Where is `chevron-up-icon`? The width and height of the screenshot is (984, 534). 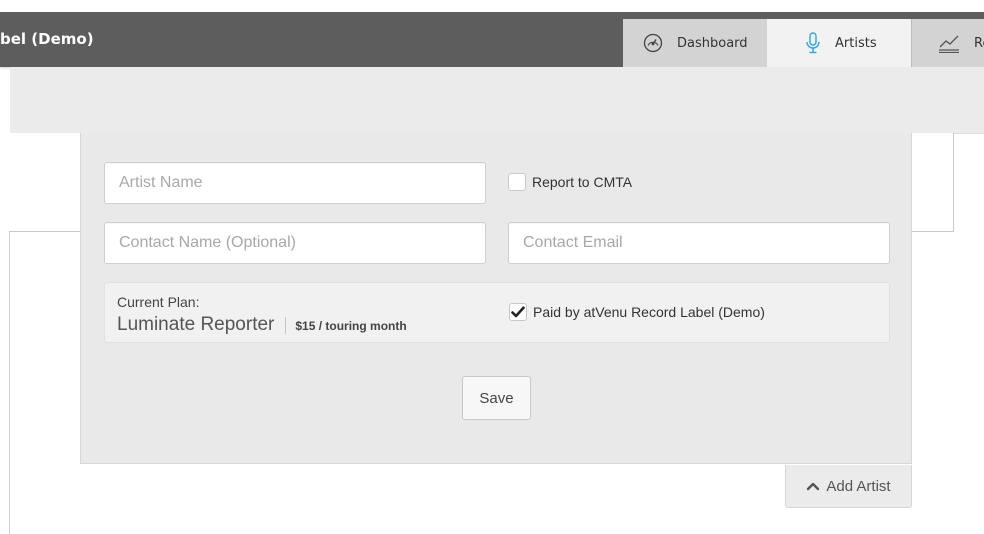 chevron-up-icon is located at coordinates (813, 486).